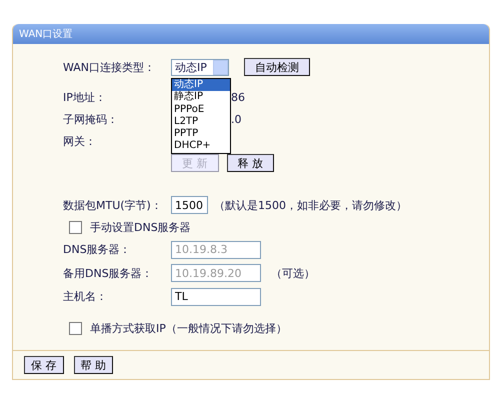 The image size is (500, 400). I want to click on panel-title: WAN口设置, so click(251, 34).